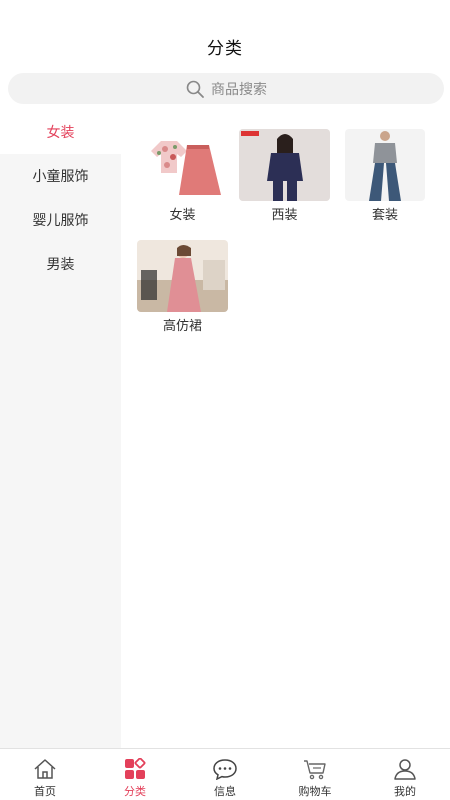 This screenshot has height=800, width=450. I want to click on product-label: 套装, so click(384, 215).